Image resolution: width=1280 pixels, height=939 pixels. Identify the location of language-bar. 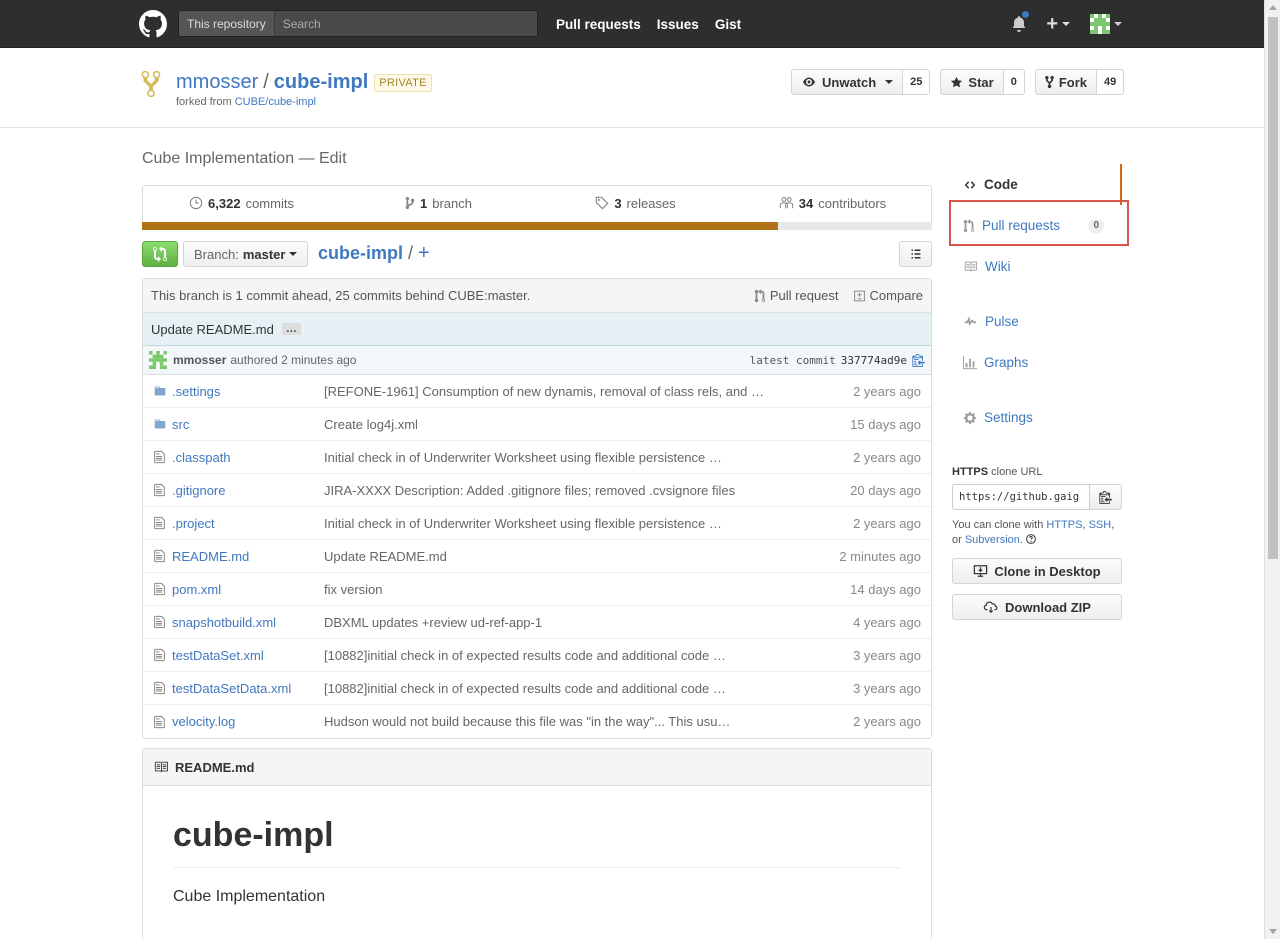
(537, 226).